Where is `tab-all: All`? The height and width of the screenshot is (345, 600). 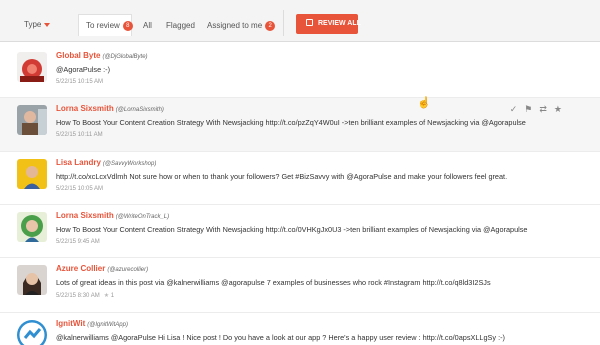
tab-all: All is located at coordinates (147, 25).